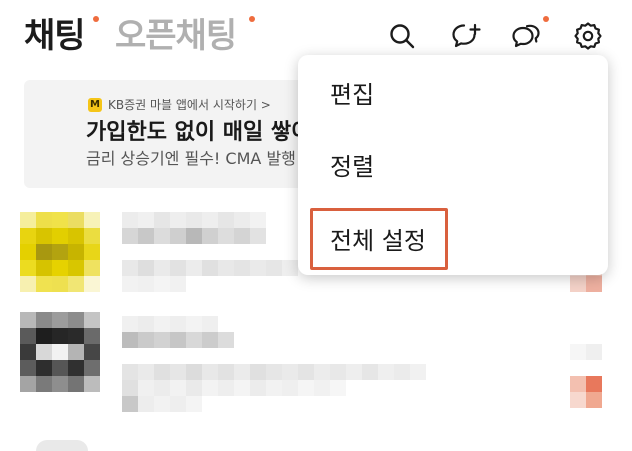 The height and width of the screenshot is (451, 632). What do you see at coordinates (378, 241) in the screenshot?
I see `menu-item-all-settings: 전체 설정` at bounding box center [378, 241].